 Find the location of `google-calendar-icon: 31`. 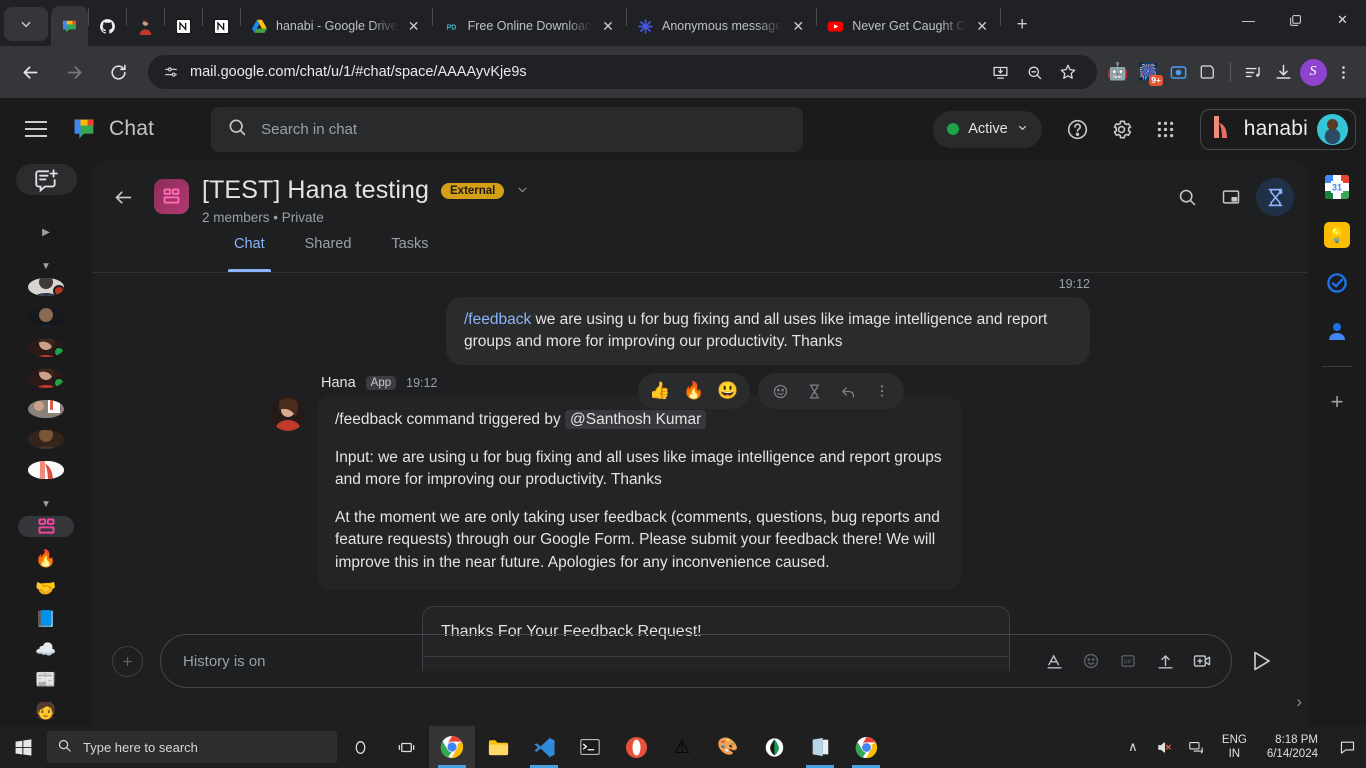

google-calendar-icon: 31 is located at coordinates (1337, 187).